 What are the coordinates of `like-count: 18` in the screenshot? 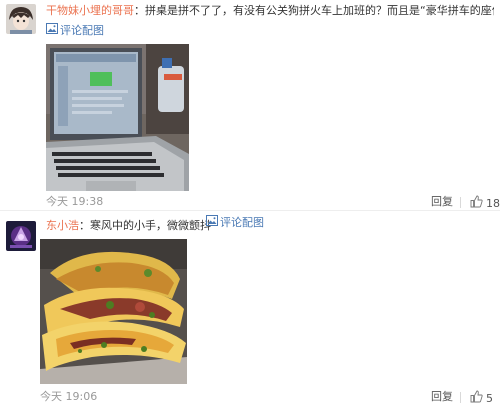 It's located at (493, 203).